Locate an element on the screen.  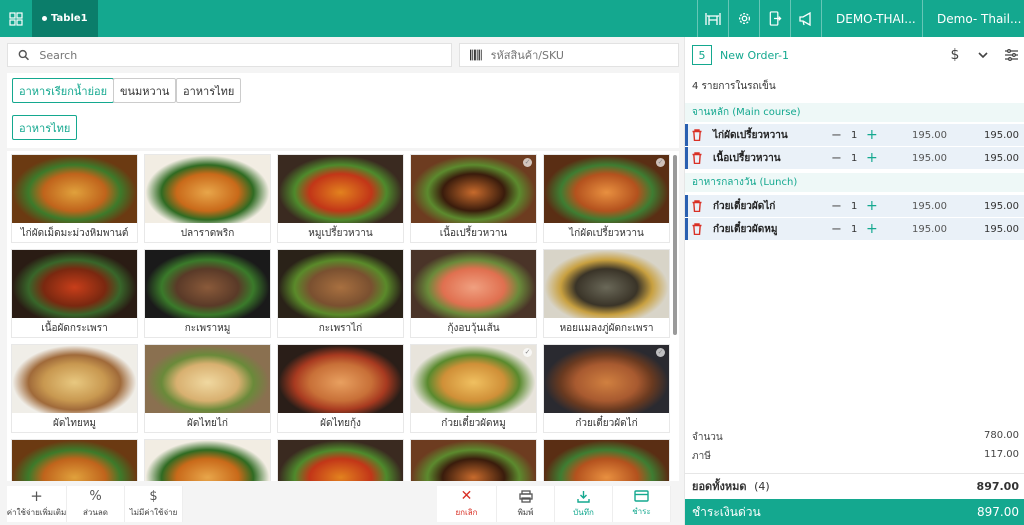
product-card: ไก่ผัดเม็ดมะม่วงหิมพานต์ is located at coordinates (74, 198).